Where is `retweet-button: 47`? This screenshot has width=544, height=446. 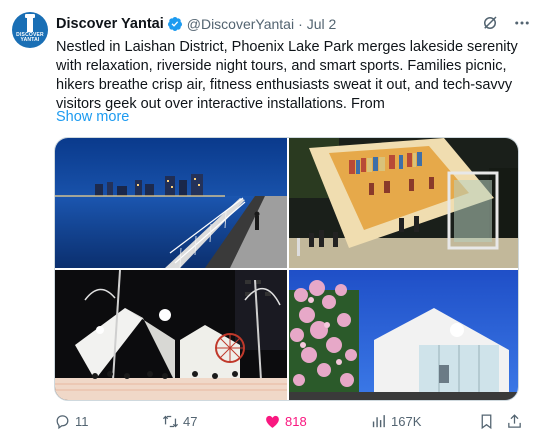 retweet-button: 47 is located at coordinates (179, 421).